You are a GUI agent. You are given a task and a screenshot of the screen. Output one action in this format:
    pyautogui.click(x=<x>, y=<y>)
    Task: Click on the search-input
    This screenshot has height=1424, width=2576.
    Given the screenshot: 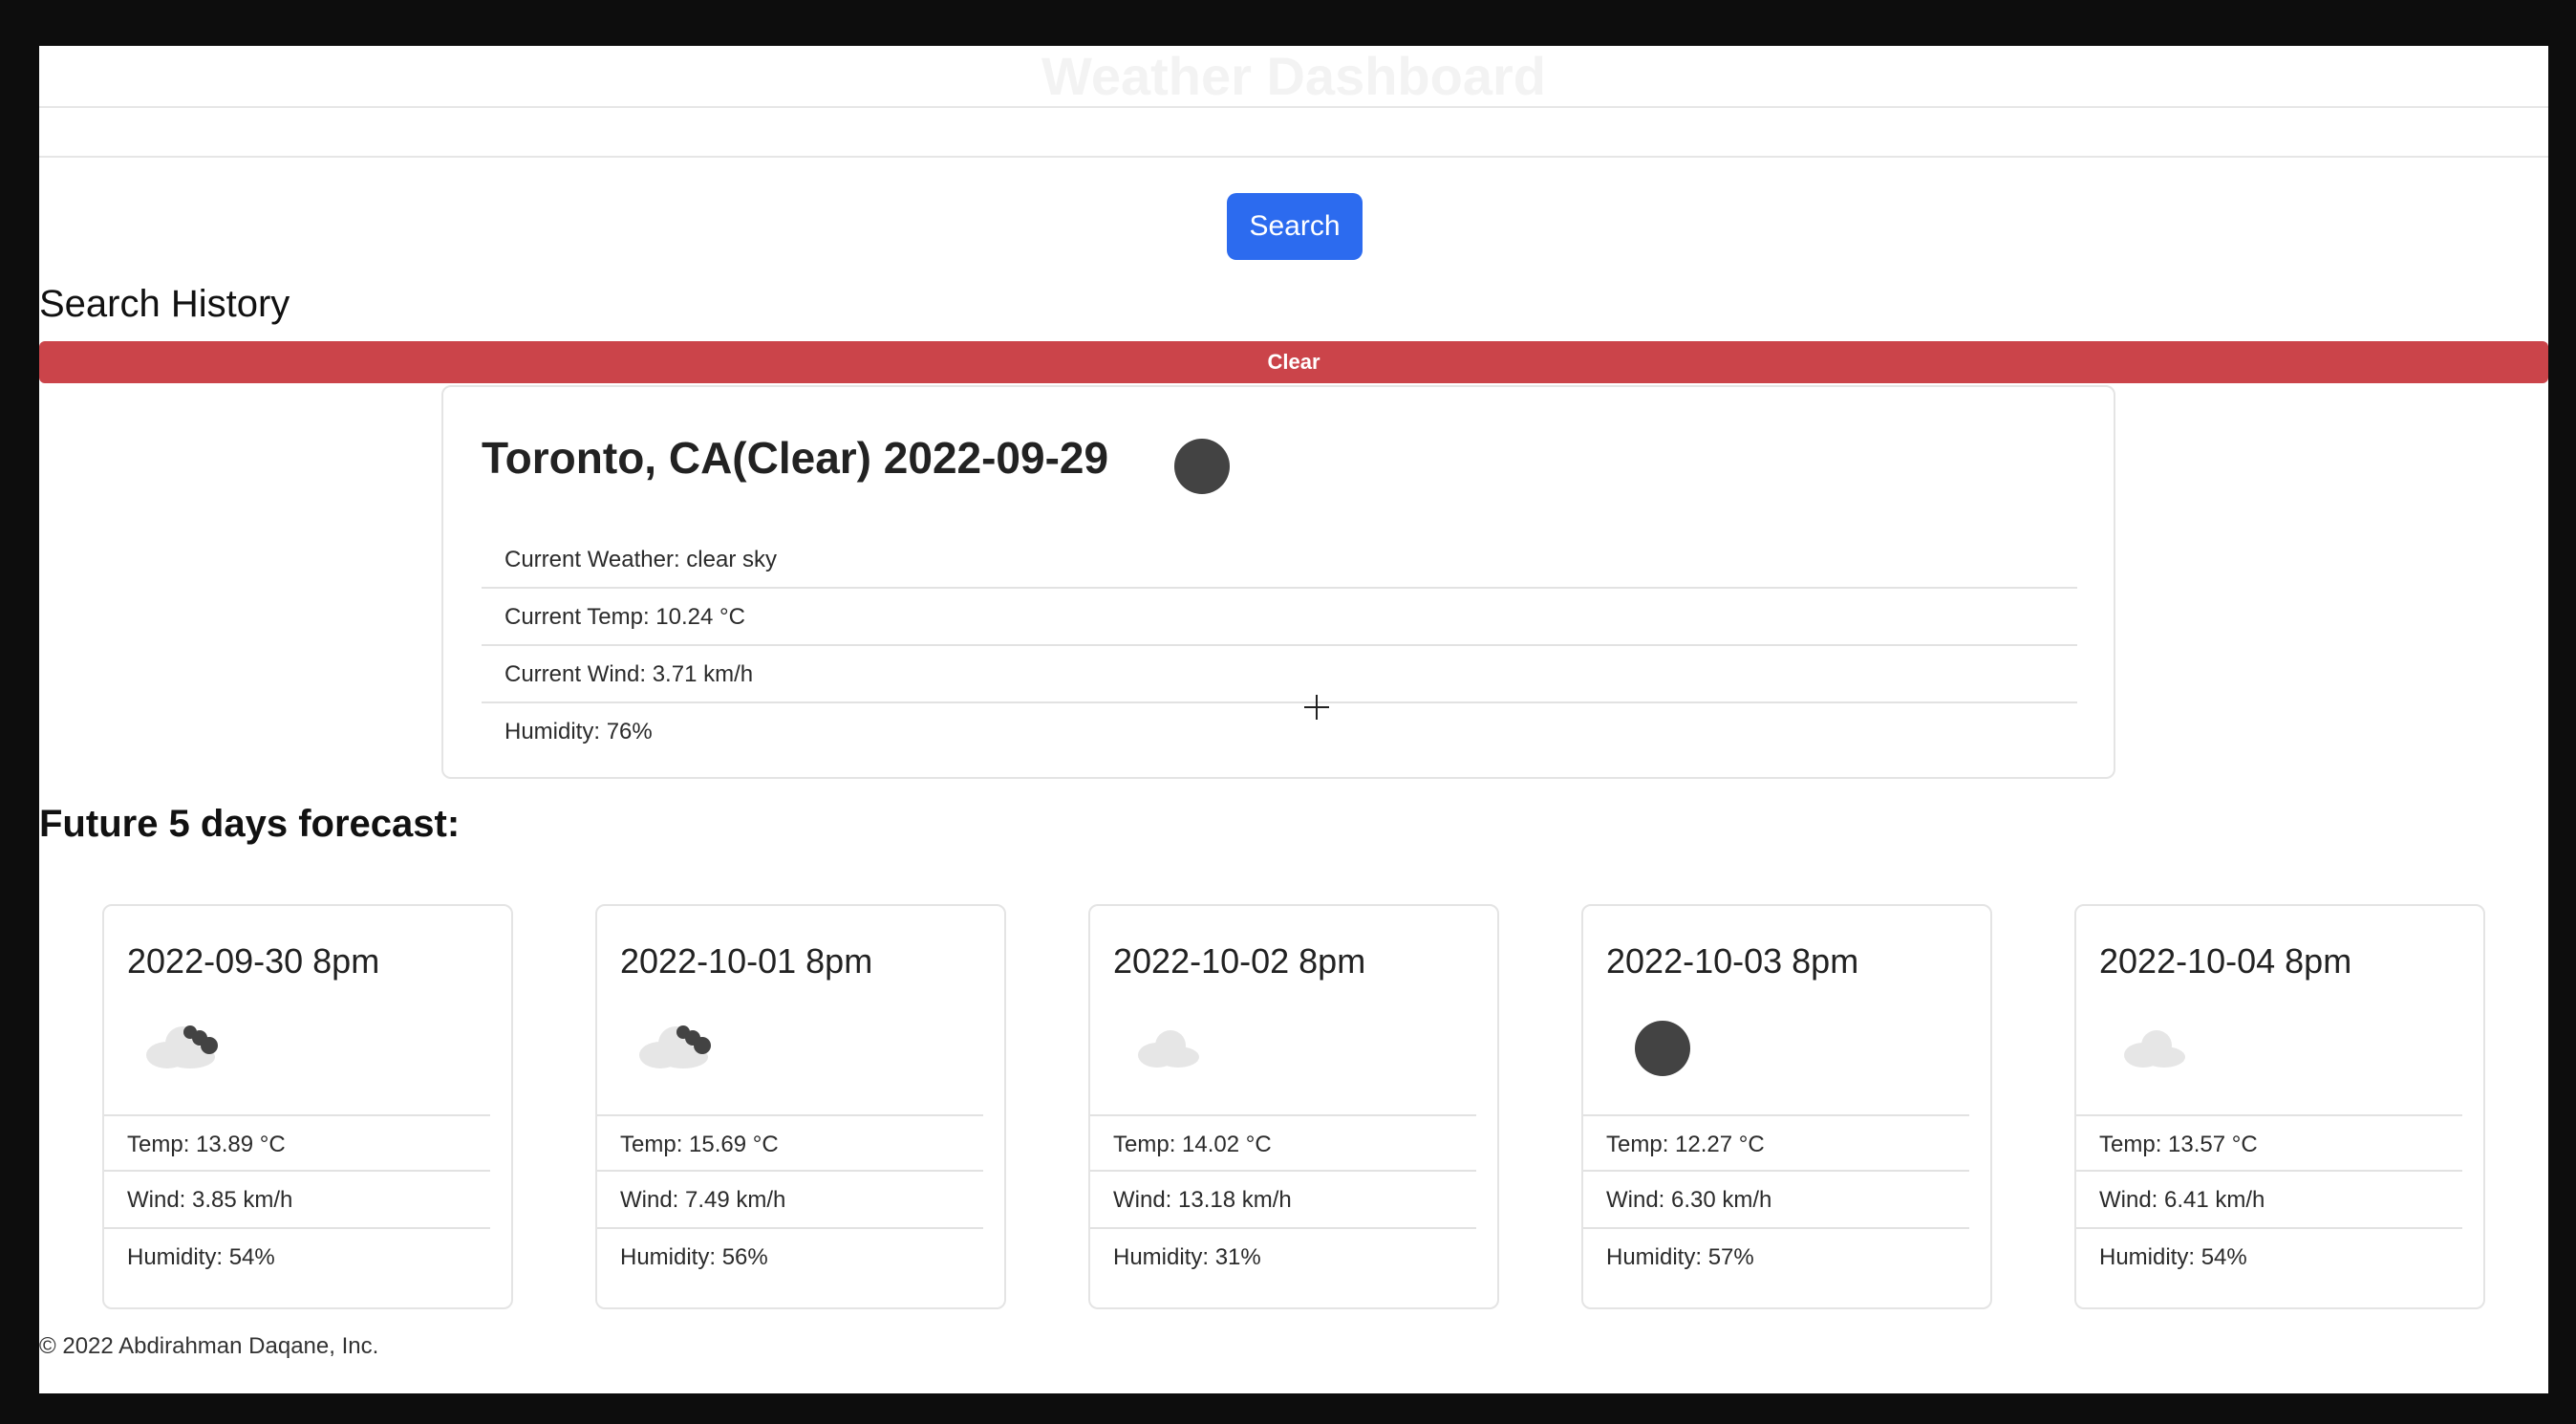 What is the action you would take?
    pyautogui.click(x=1293, y=132)
    